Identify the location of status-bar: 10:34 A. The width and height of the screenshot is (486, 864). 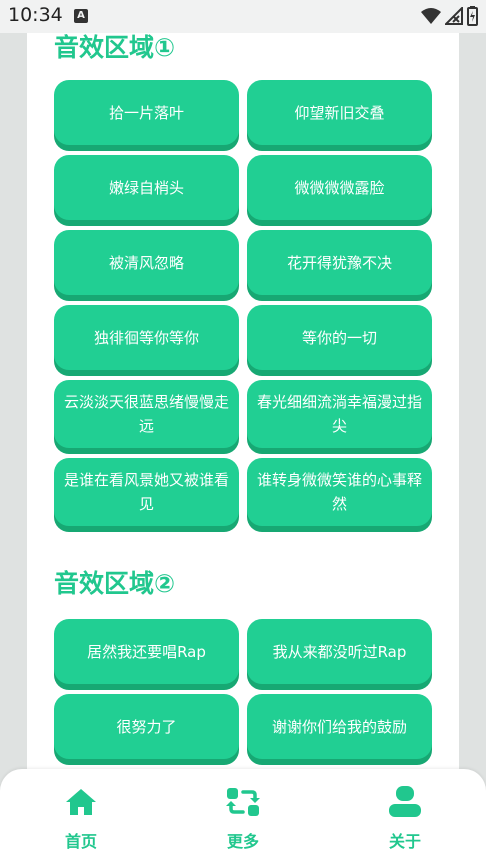
(243, 16).